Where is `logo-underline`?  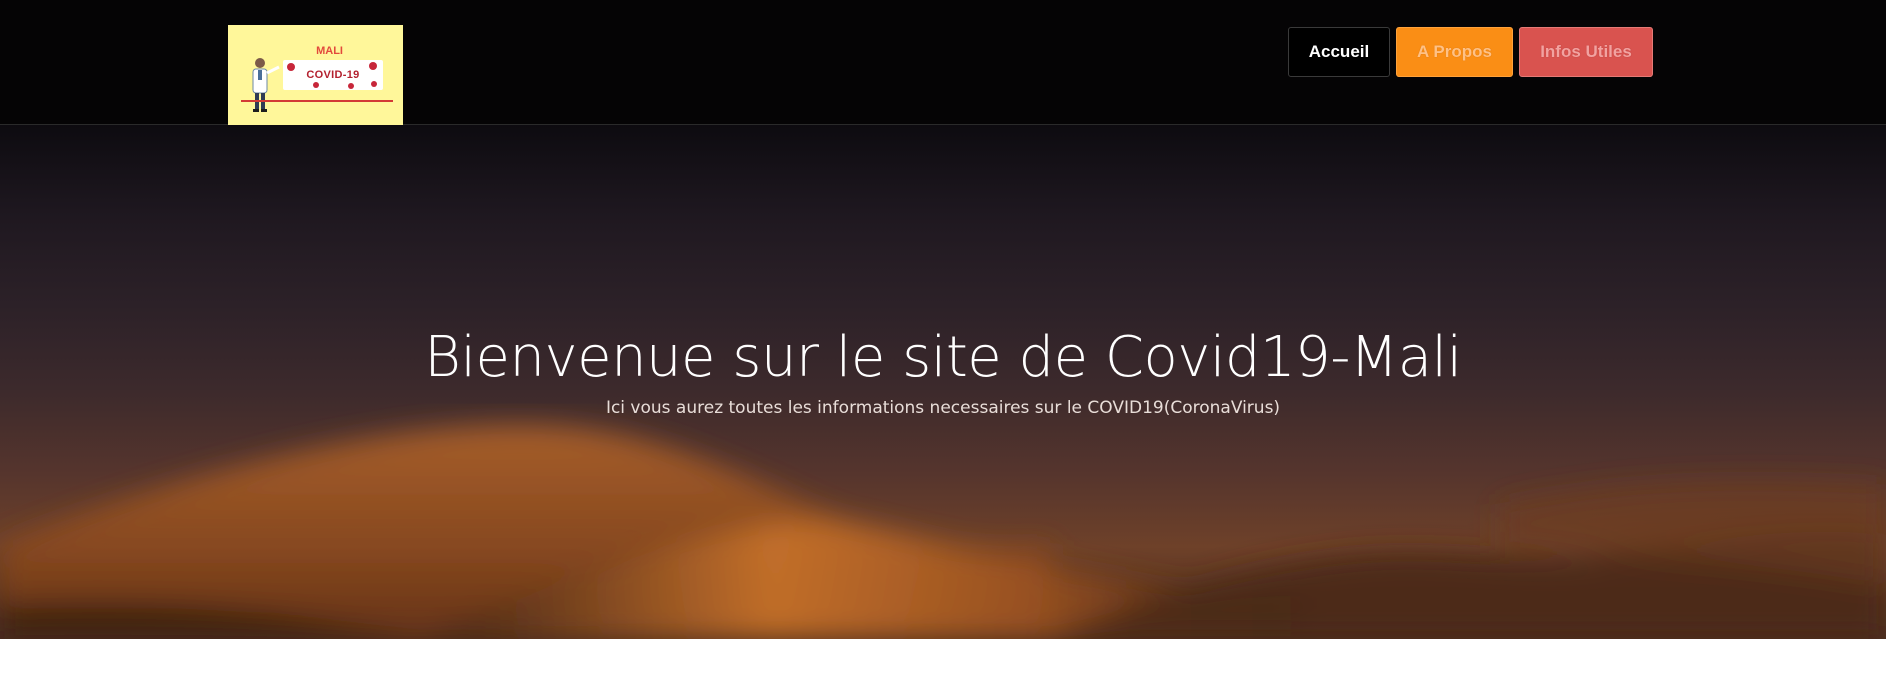 logo-underline is located at coordinates (317, 101).